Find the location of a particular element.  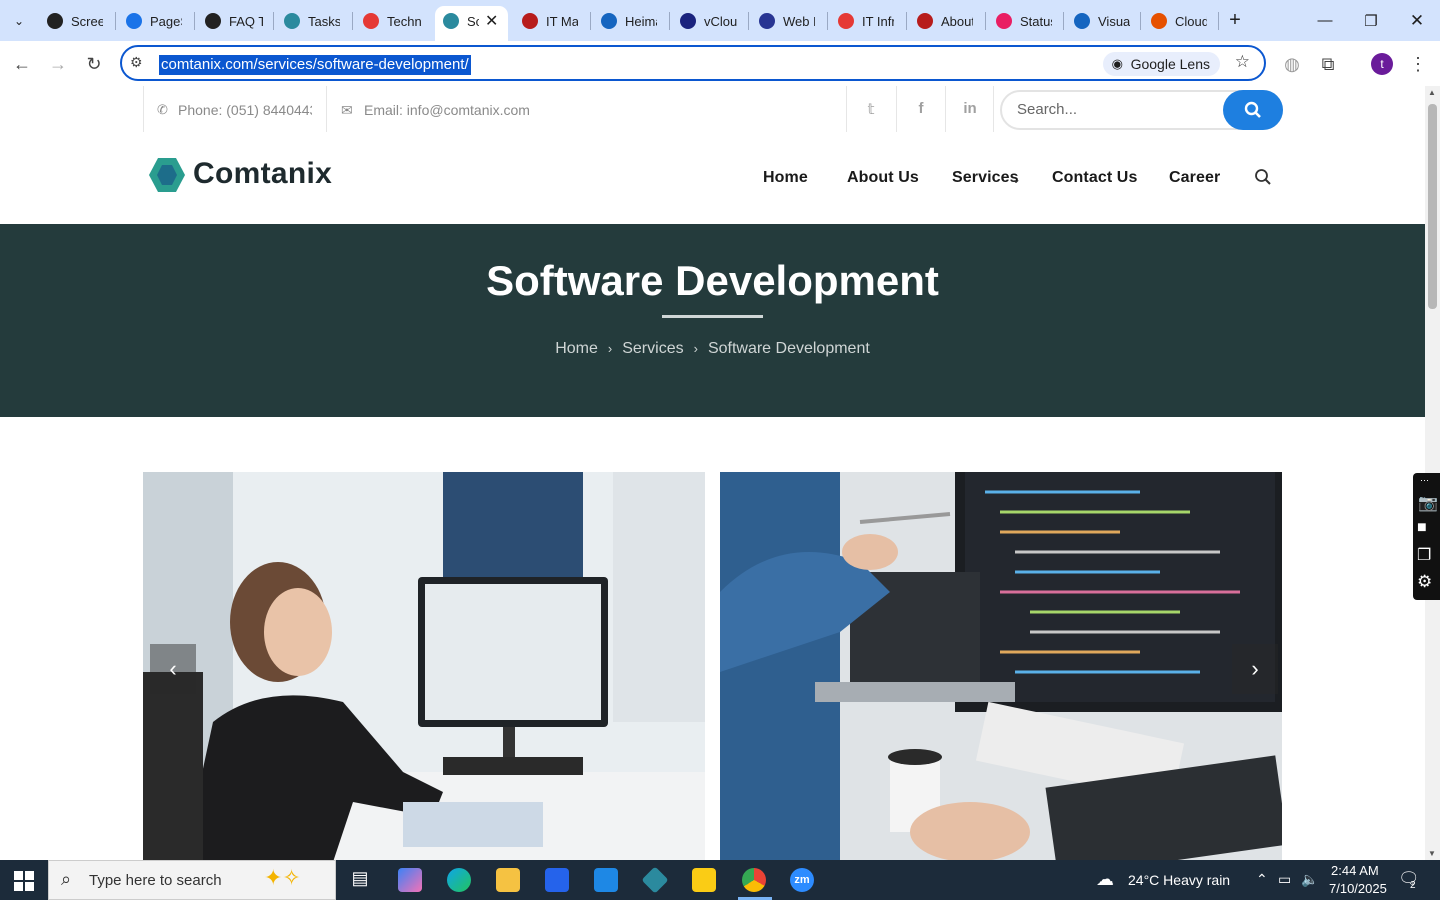

phone-icon: ✆ is located at coordinates (162, 109).